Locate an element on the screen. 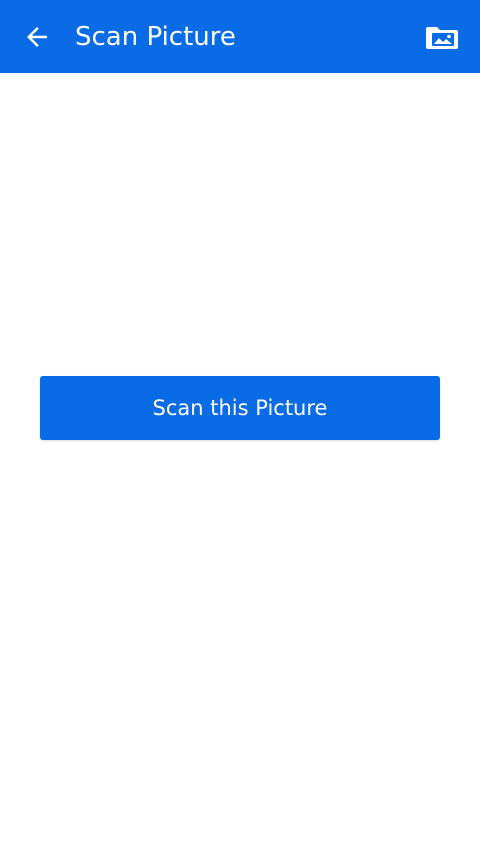  scan-button-label: Scan this Picture is located at coordinates (240, 408).